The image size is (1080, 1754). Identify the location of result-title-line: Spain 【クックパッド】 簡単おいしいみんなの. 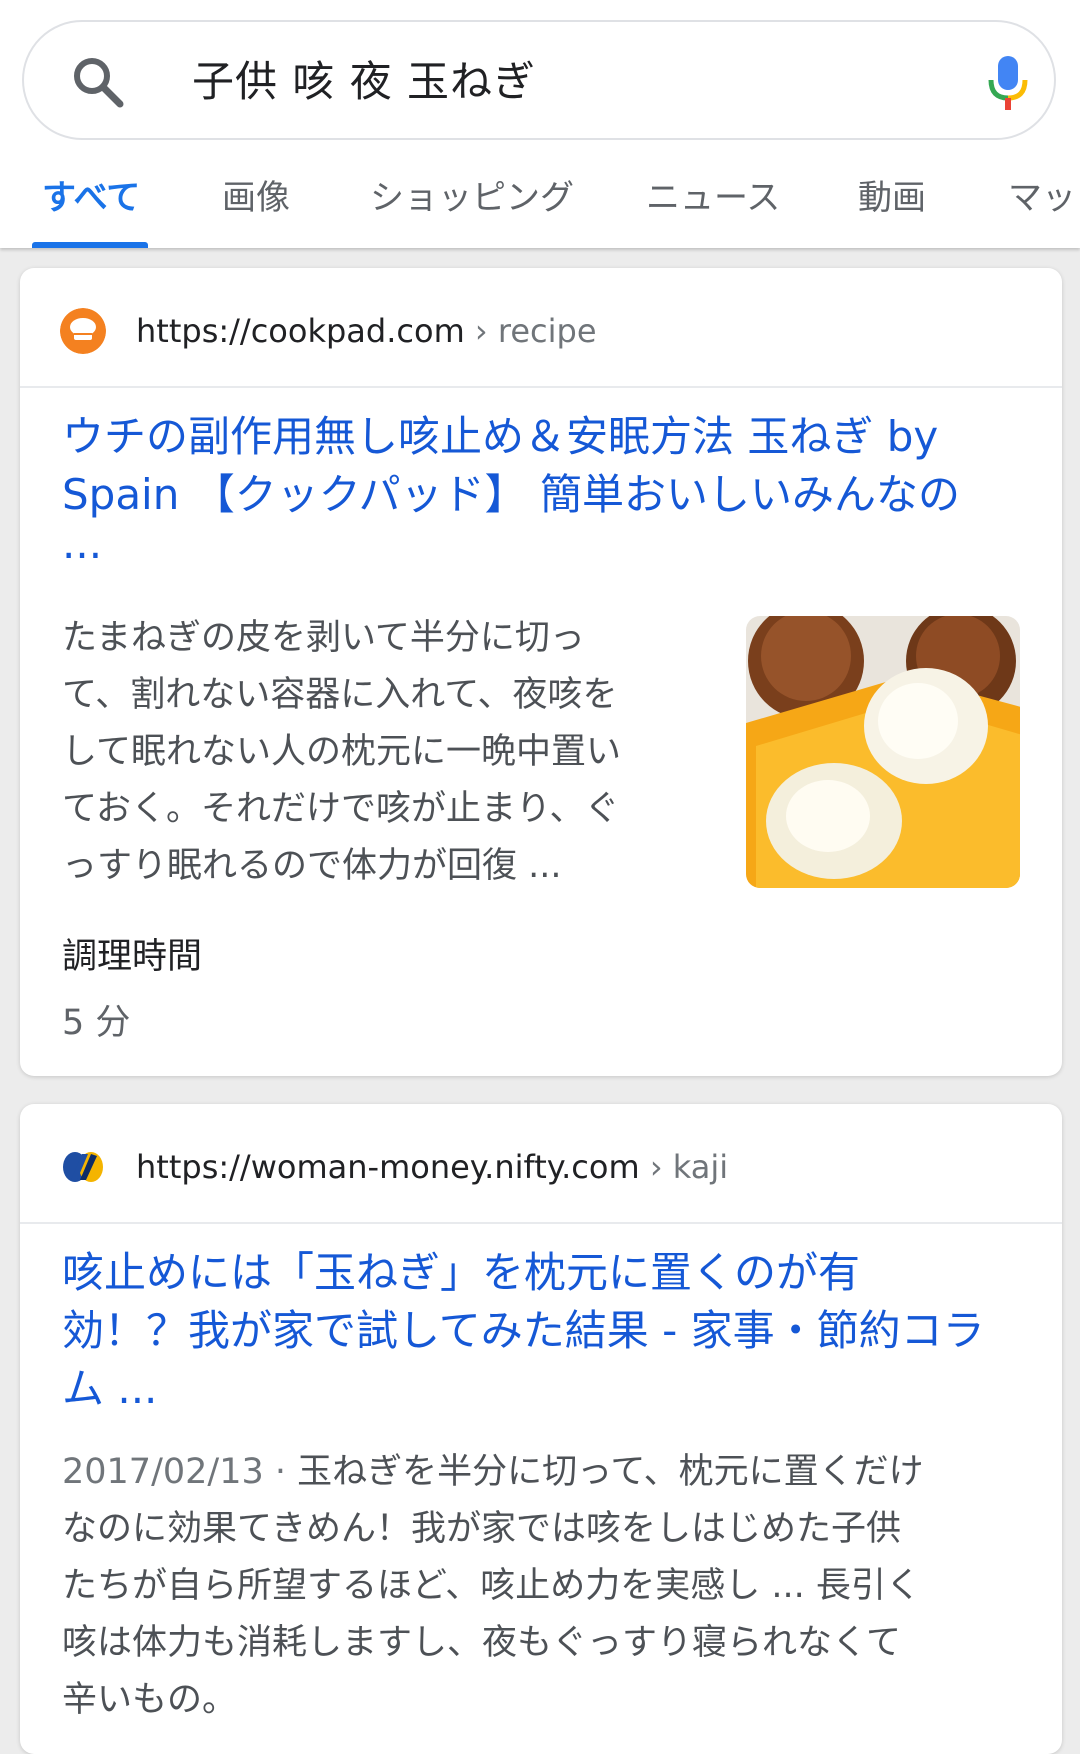
(511, 494).